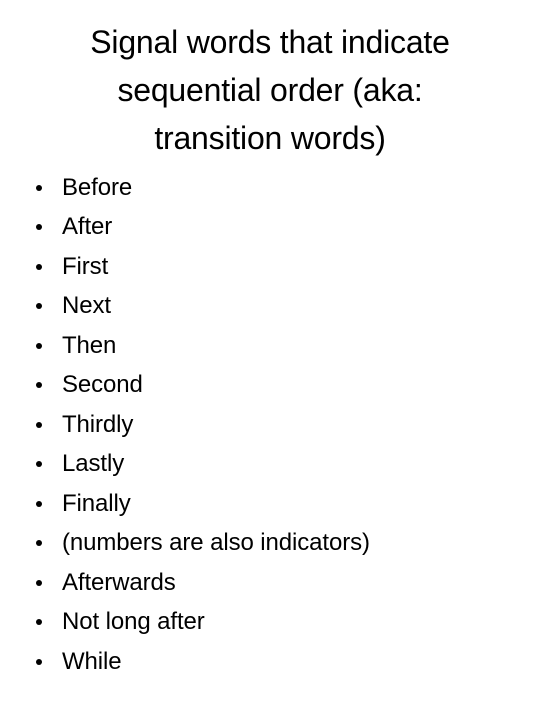  I want to click on list-item-label: Next, so click(86, 306).